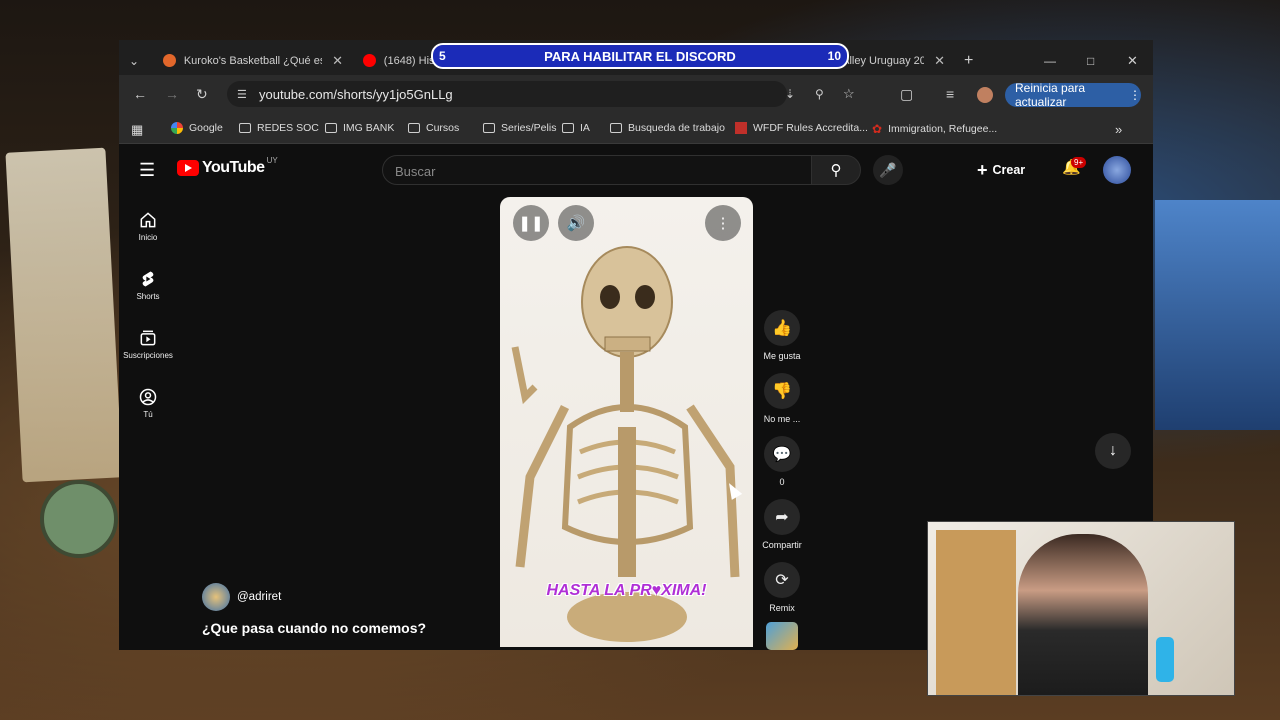 The height and width of the screenshot is (720, 1280). What do you see at coordinates (906, 94) in the screenshot?
I see `extensions-icon: ▢` at bounding box center [906, 94].